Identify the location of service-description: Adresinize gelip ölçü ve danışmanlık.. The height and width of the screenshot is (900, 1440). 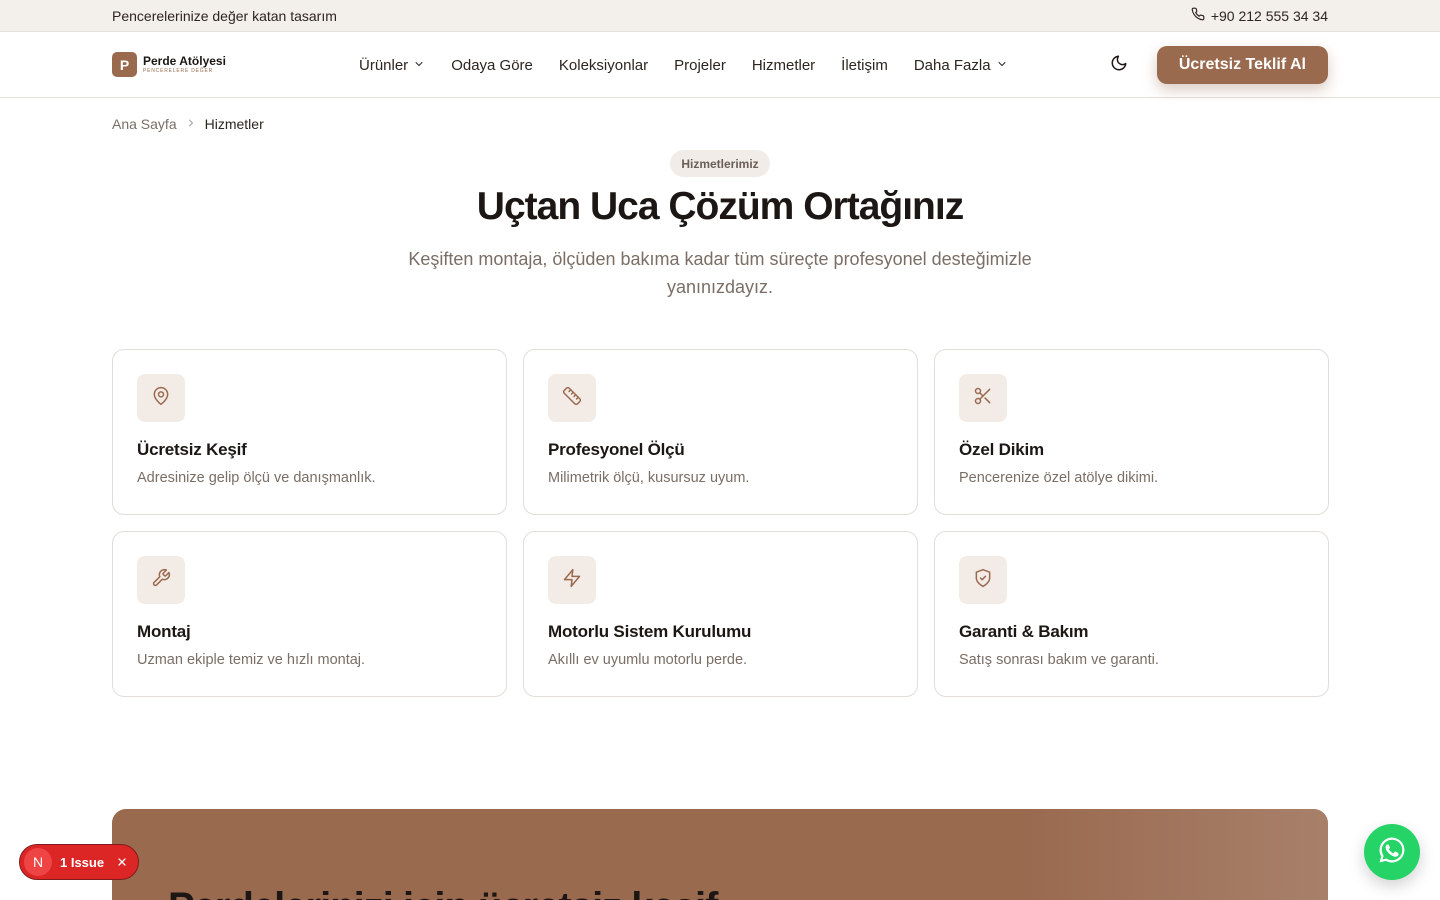
(256, 478).